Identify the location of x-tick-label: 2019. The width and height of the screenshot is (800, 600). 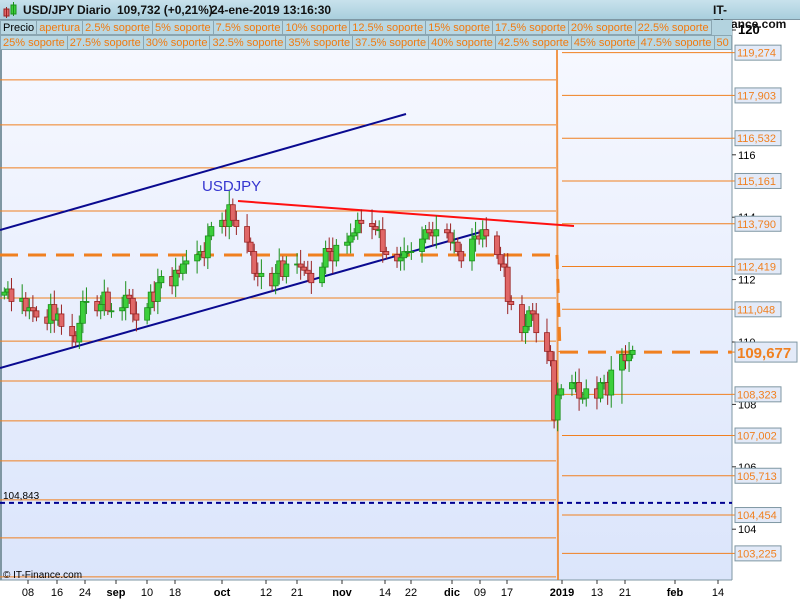
(562, 593).